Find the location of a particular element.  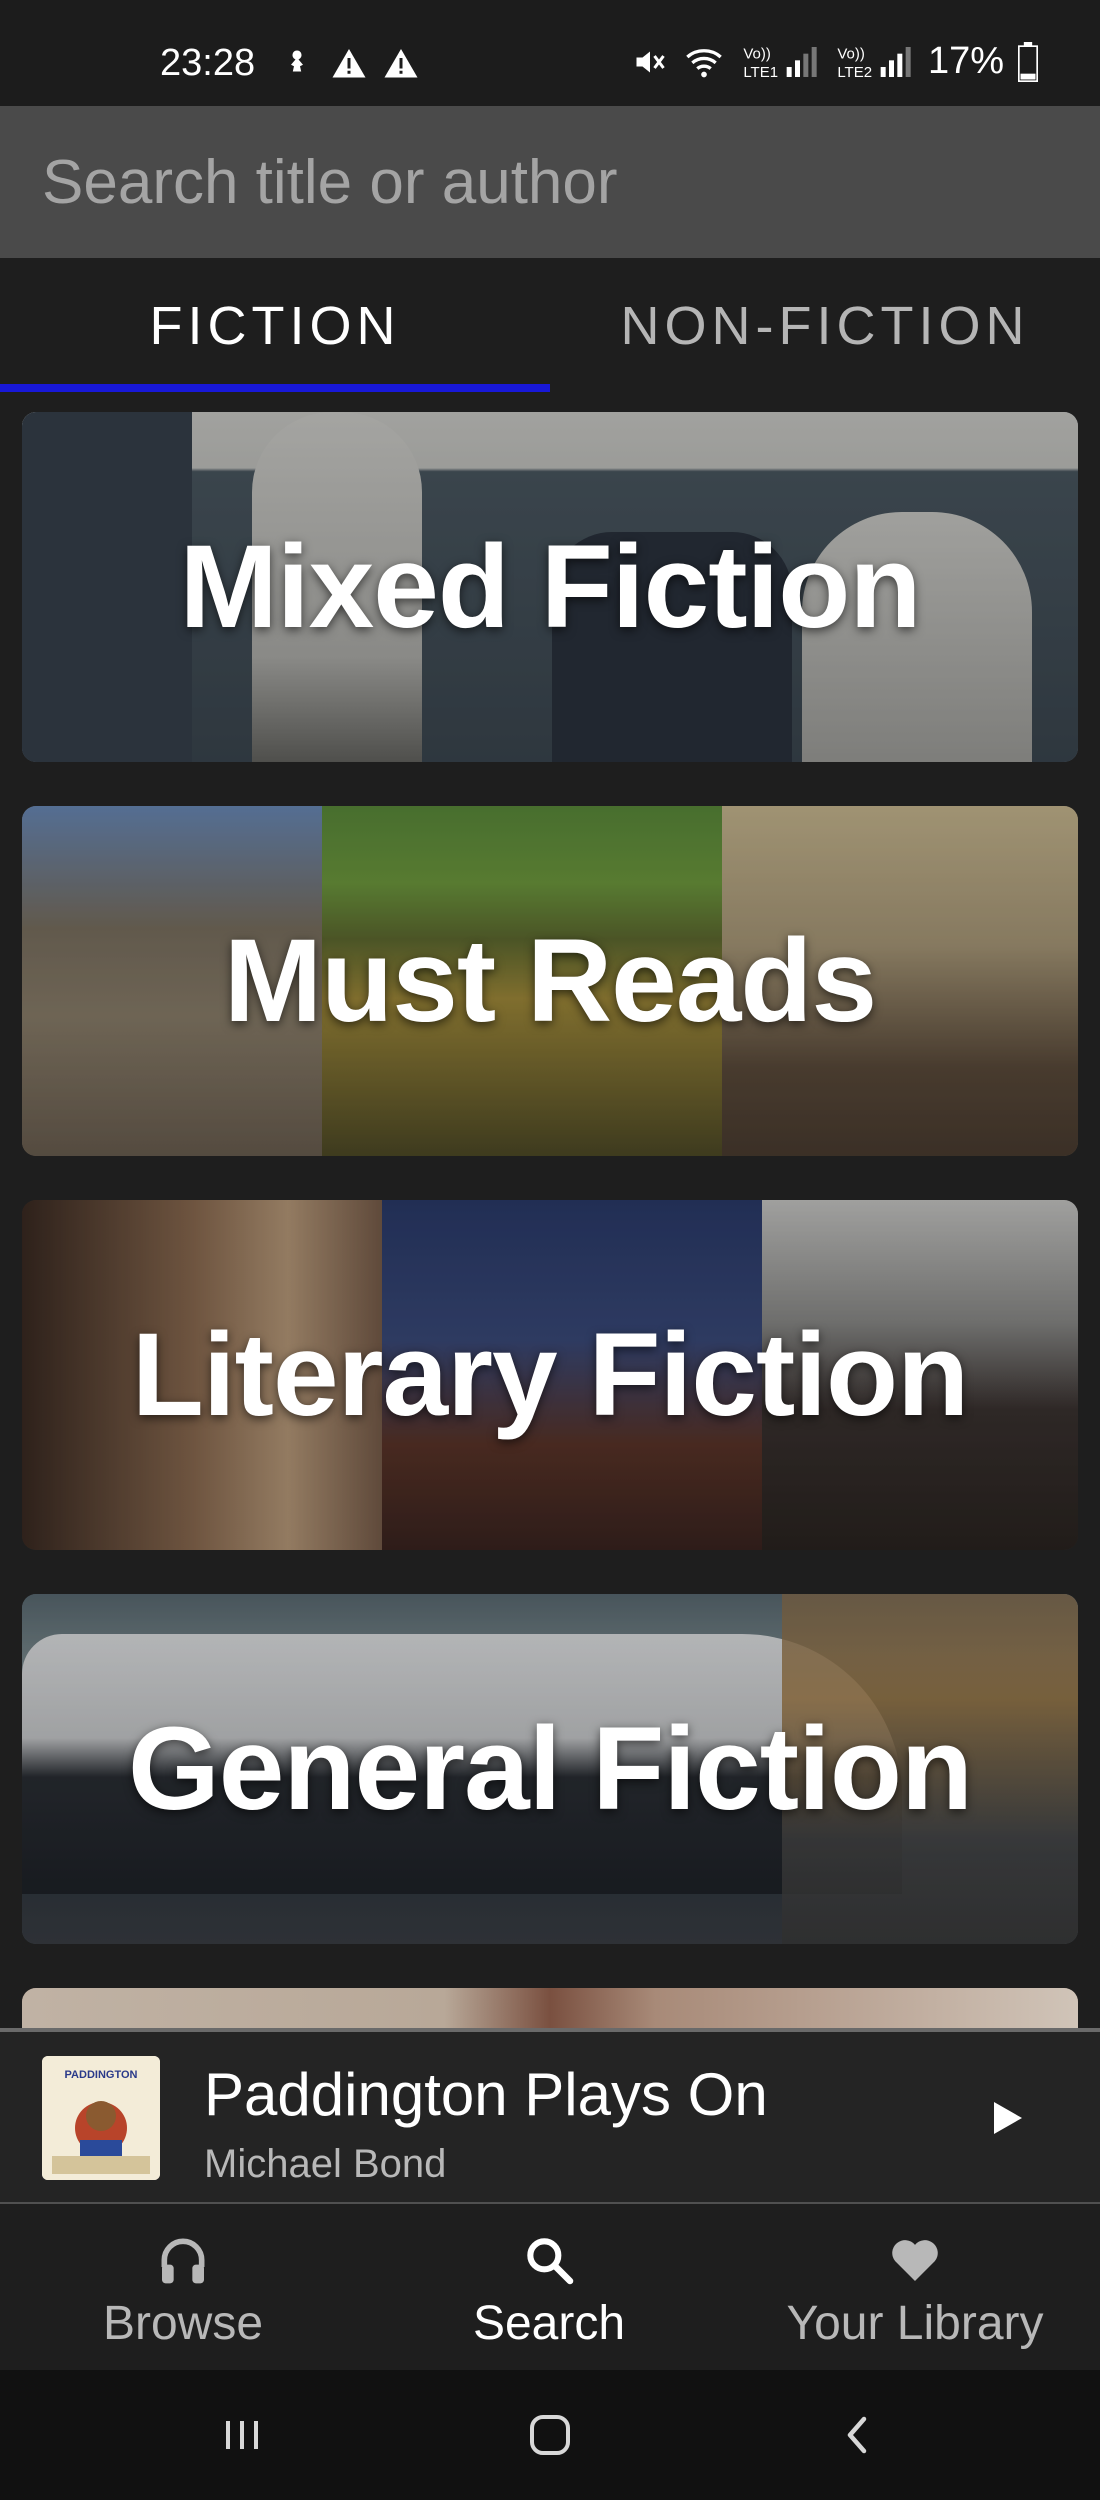

battery-icon is located at coordinates (1028, 61).